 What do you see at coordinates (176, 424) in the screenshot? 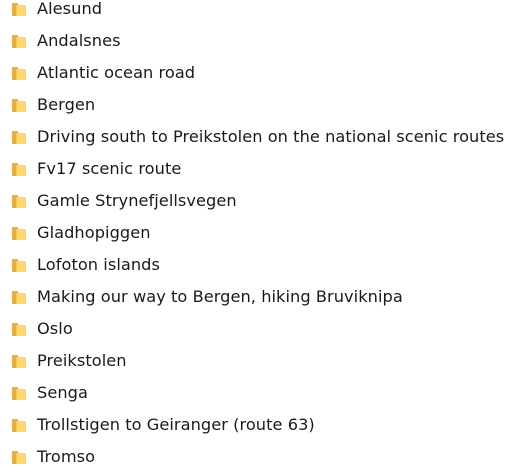
I see `folder-name: Trollstigen to Geiranger (route 63)` at bounding box center [176, 424].